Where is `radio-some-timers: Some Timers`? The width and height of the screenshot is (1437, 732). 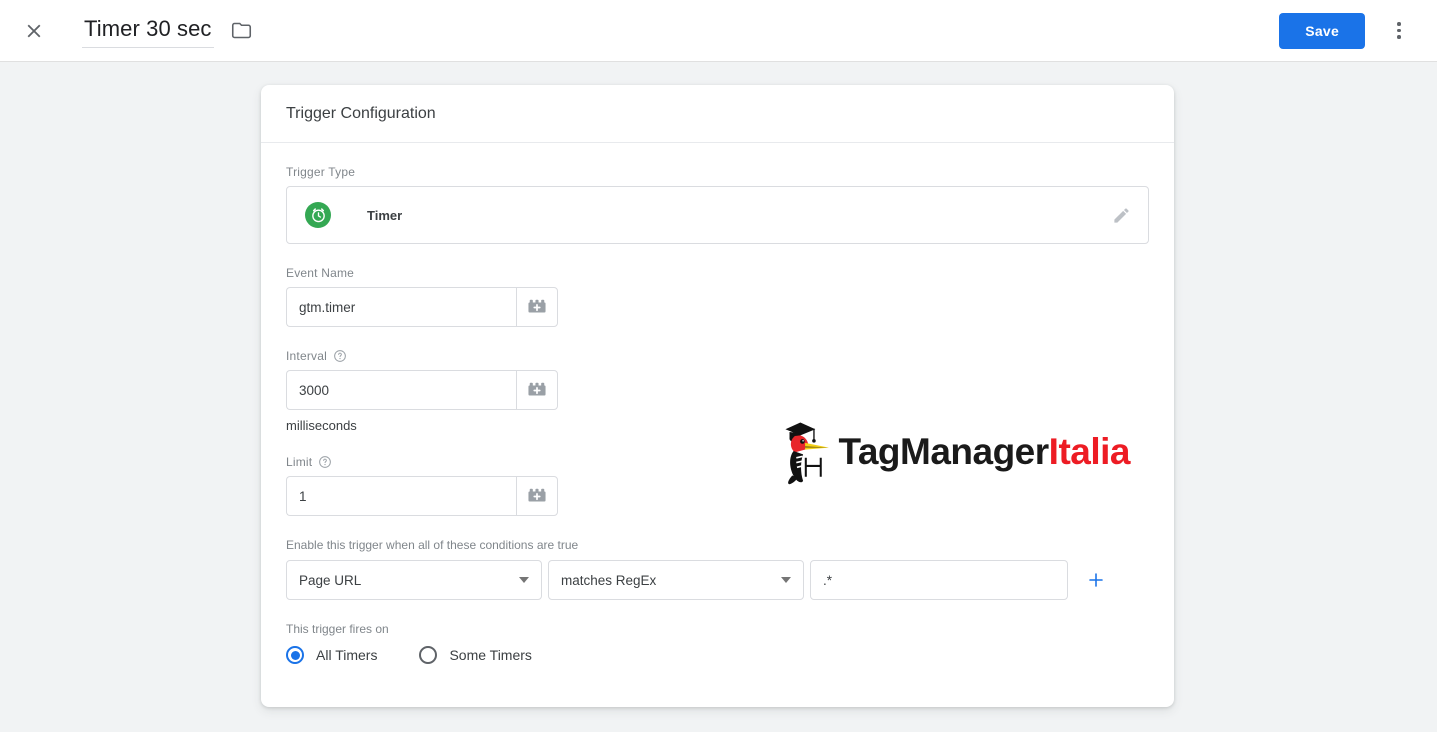
radio-some-timers: Some Timers is located at coordinates (475, 655).